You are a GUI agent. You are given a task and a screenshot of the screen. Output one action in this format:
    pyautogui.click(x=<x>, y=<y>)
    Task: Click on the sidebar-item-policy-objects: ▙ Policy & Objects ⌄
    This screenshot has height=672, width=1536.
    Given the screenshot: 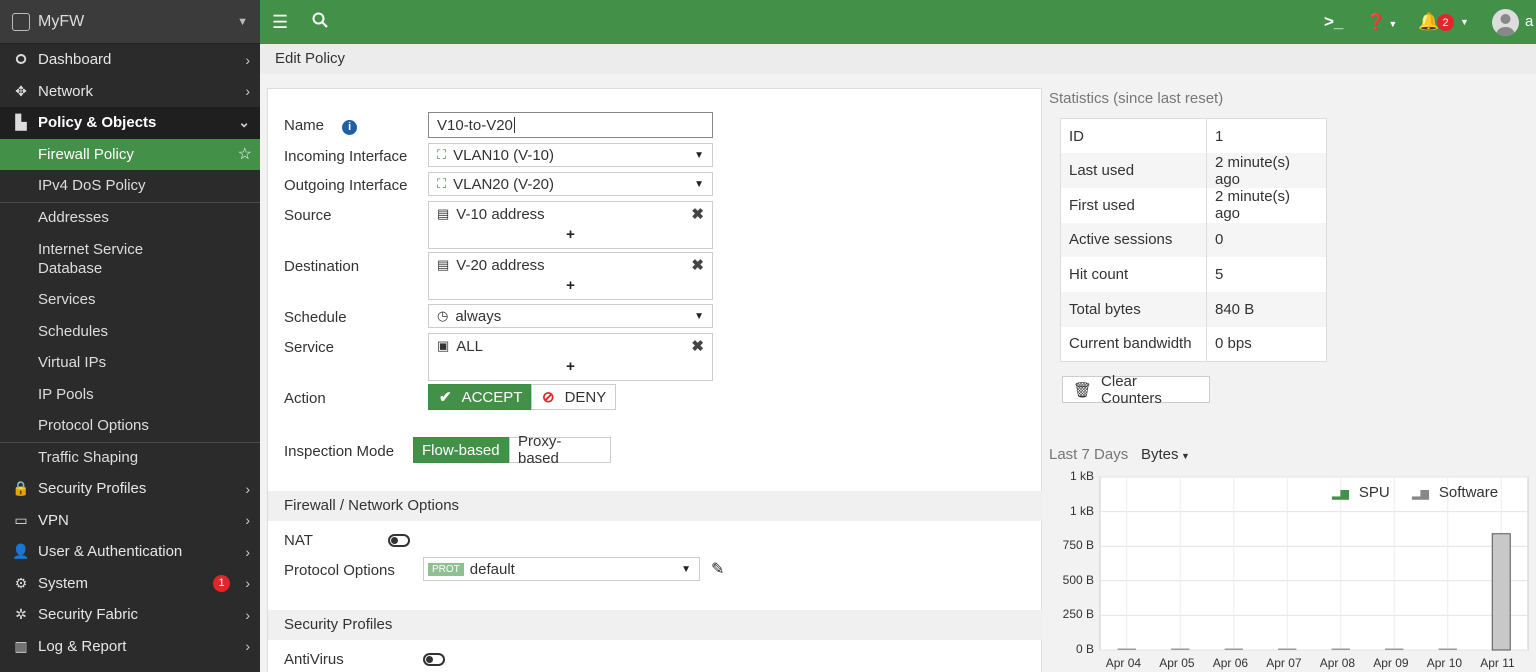 What is the action you would take?
    pyautogui.click(x=130, y=123)
    